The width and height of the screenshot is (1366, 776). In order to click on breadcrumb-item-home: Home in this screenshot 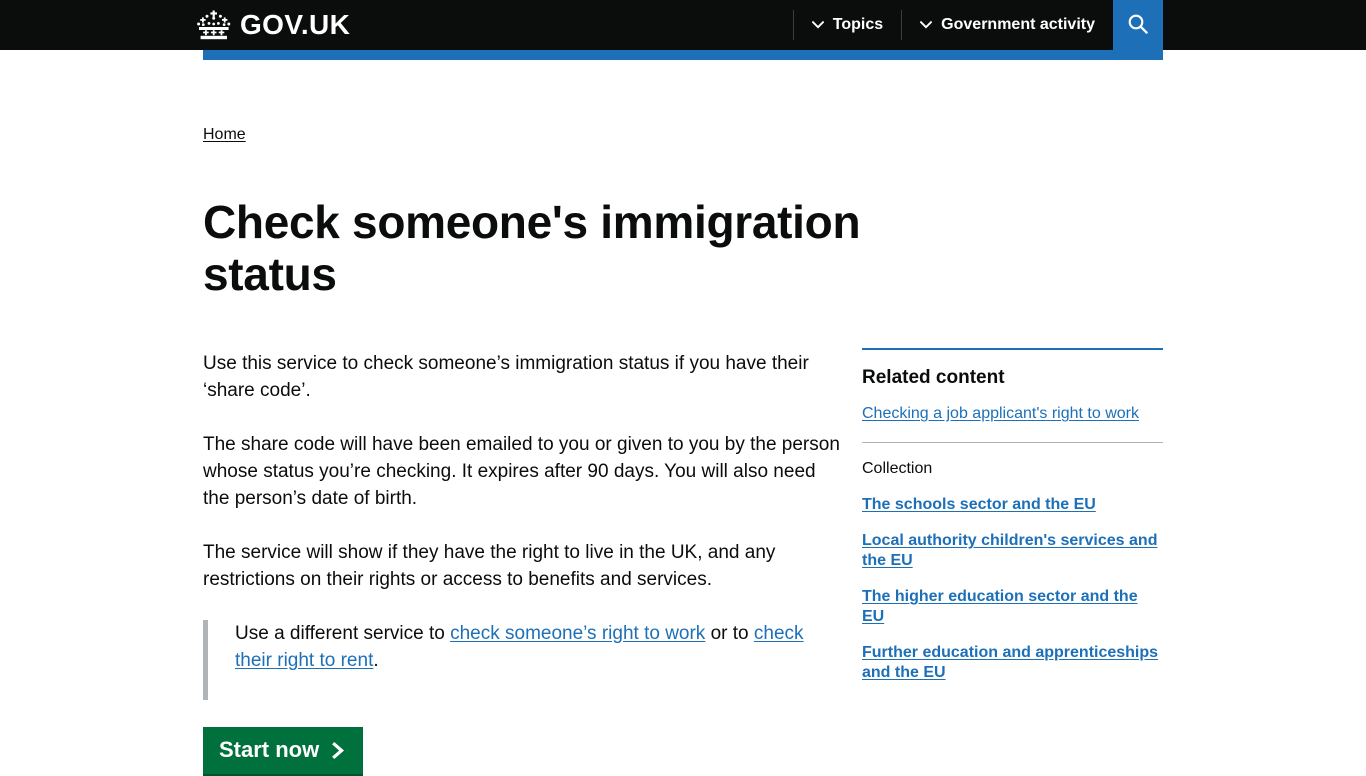, I will do `click(224, 134)`.